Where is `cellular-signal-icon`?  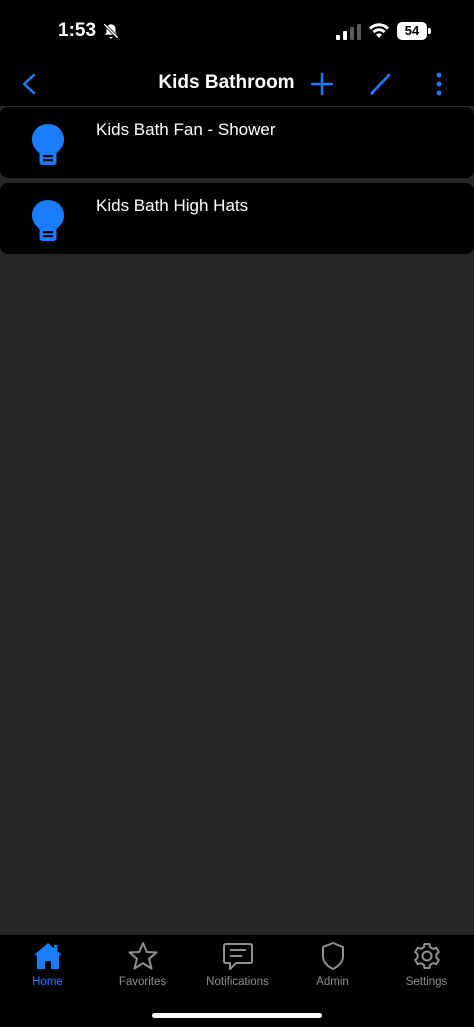 cellular-signal-icon is located at coordinates (348, 32).